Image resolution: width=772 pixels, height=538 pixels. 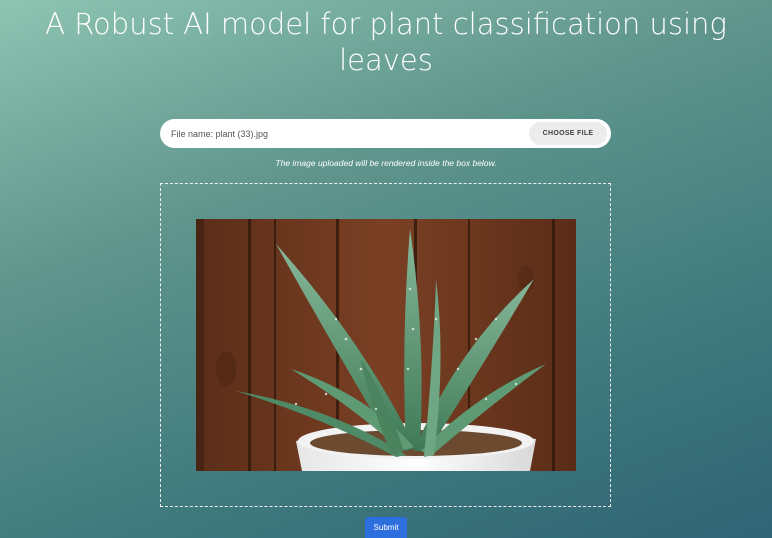 What do you see at coordinates (385, 133) in the screenshot?
I see `file-upload-field: File name: plant (33).jpg CHOOSE FILE` at bounding box center [385, 133].